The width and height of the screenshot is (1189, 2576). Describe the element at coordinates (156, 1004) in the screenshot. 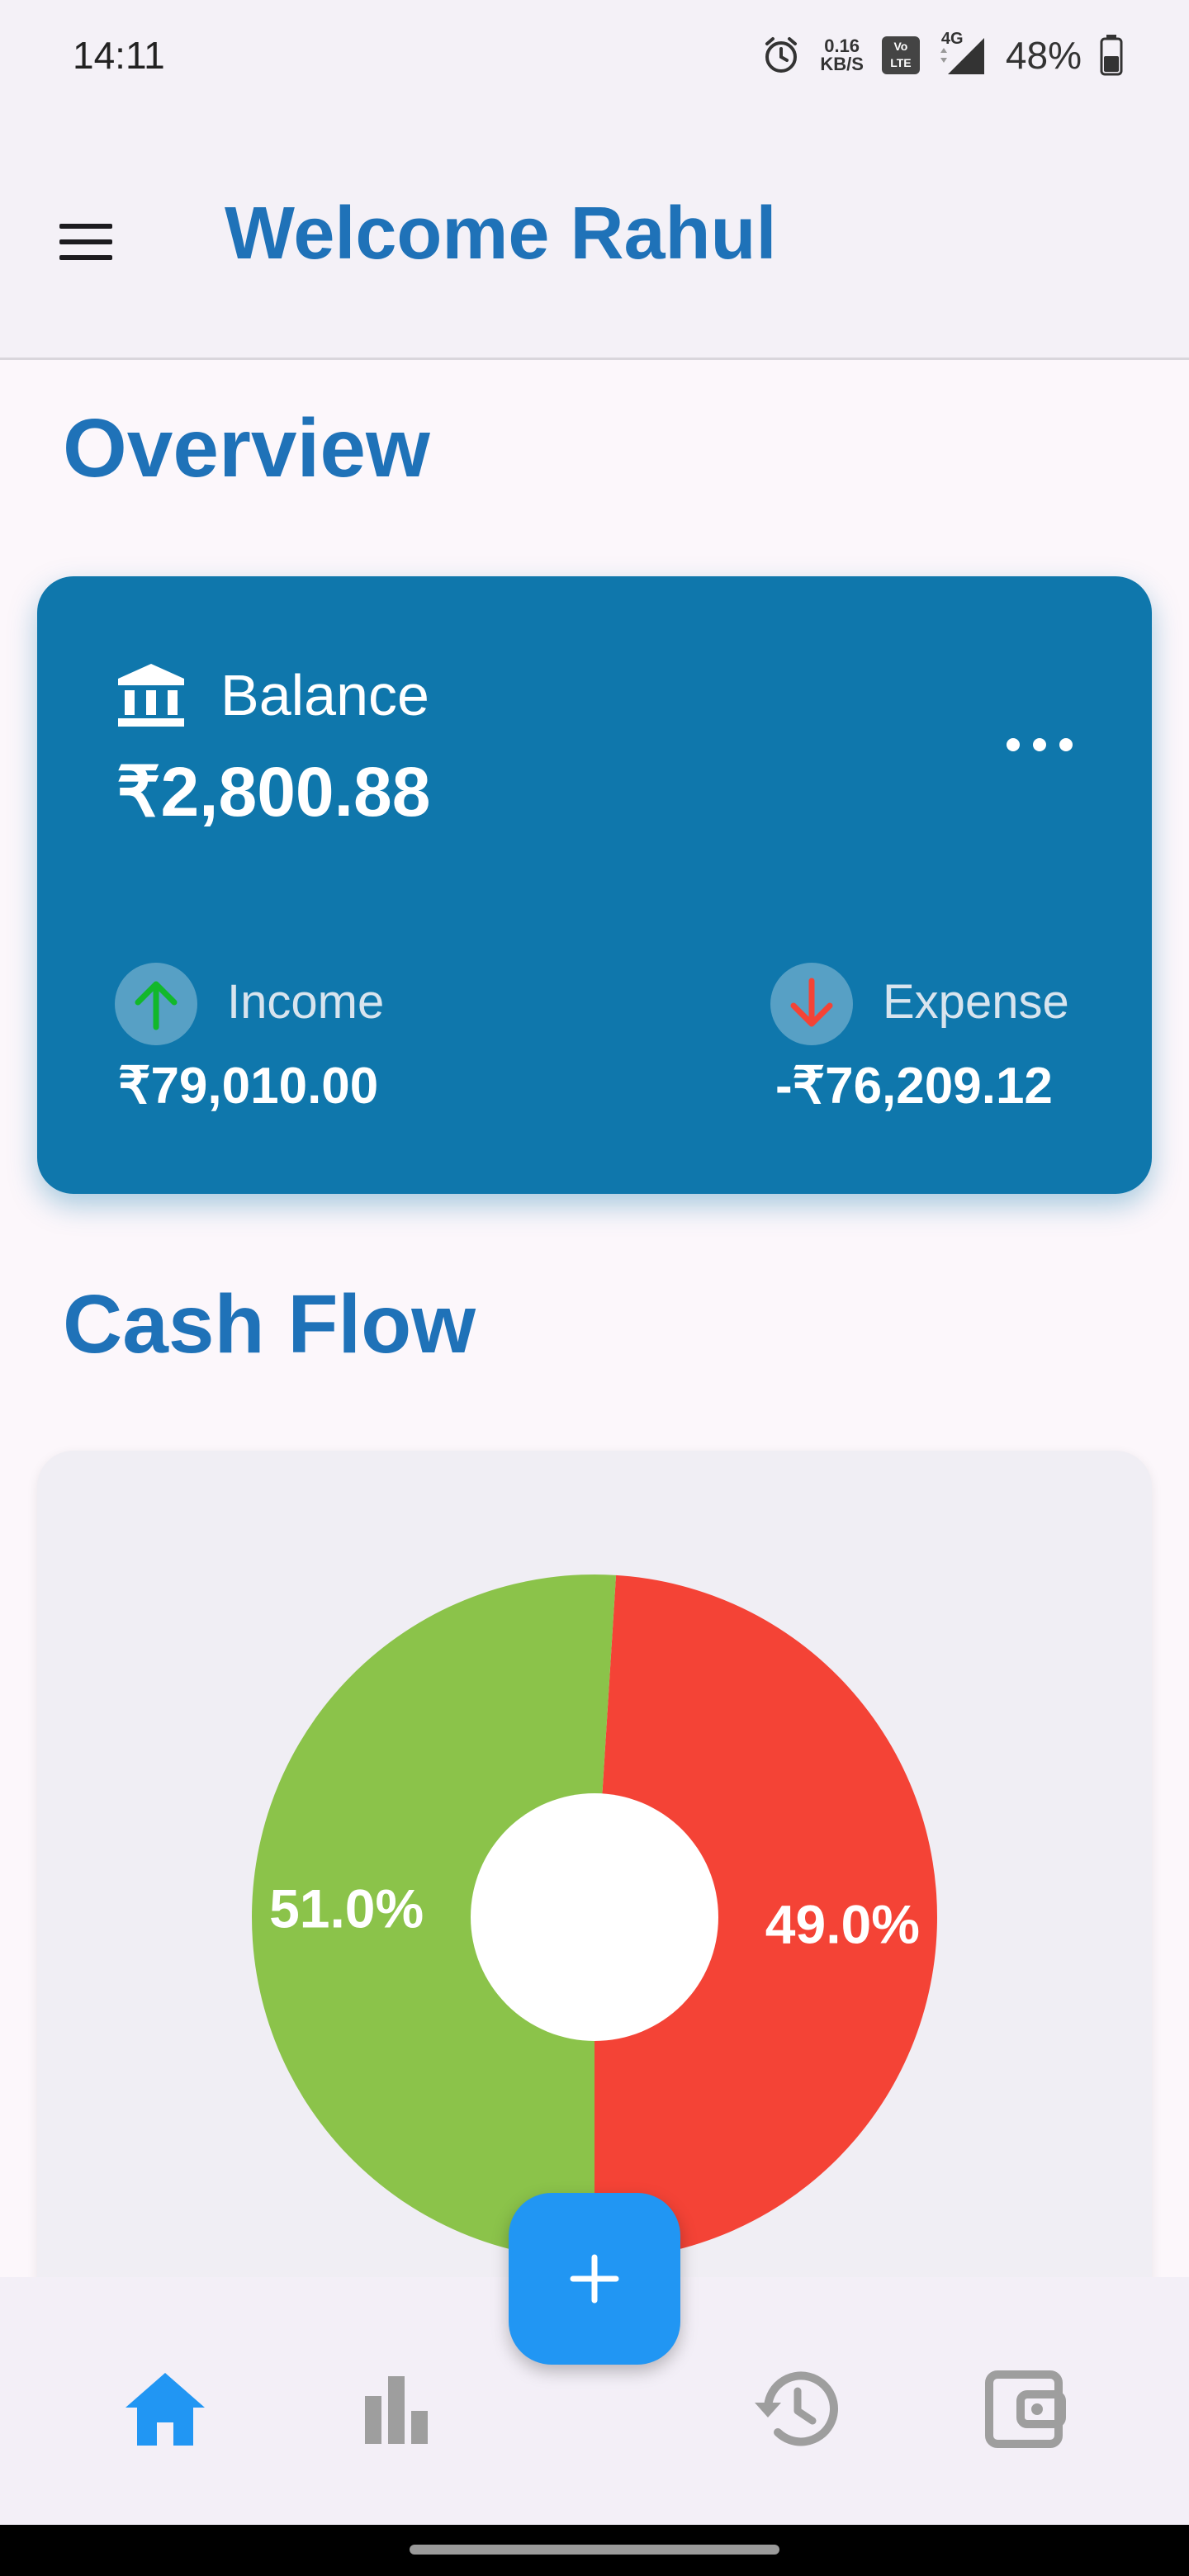

I see `income-arrow-icon` at that location.